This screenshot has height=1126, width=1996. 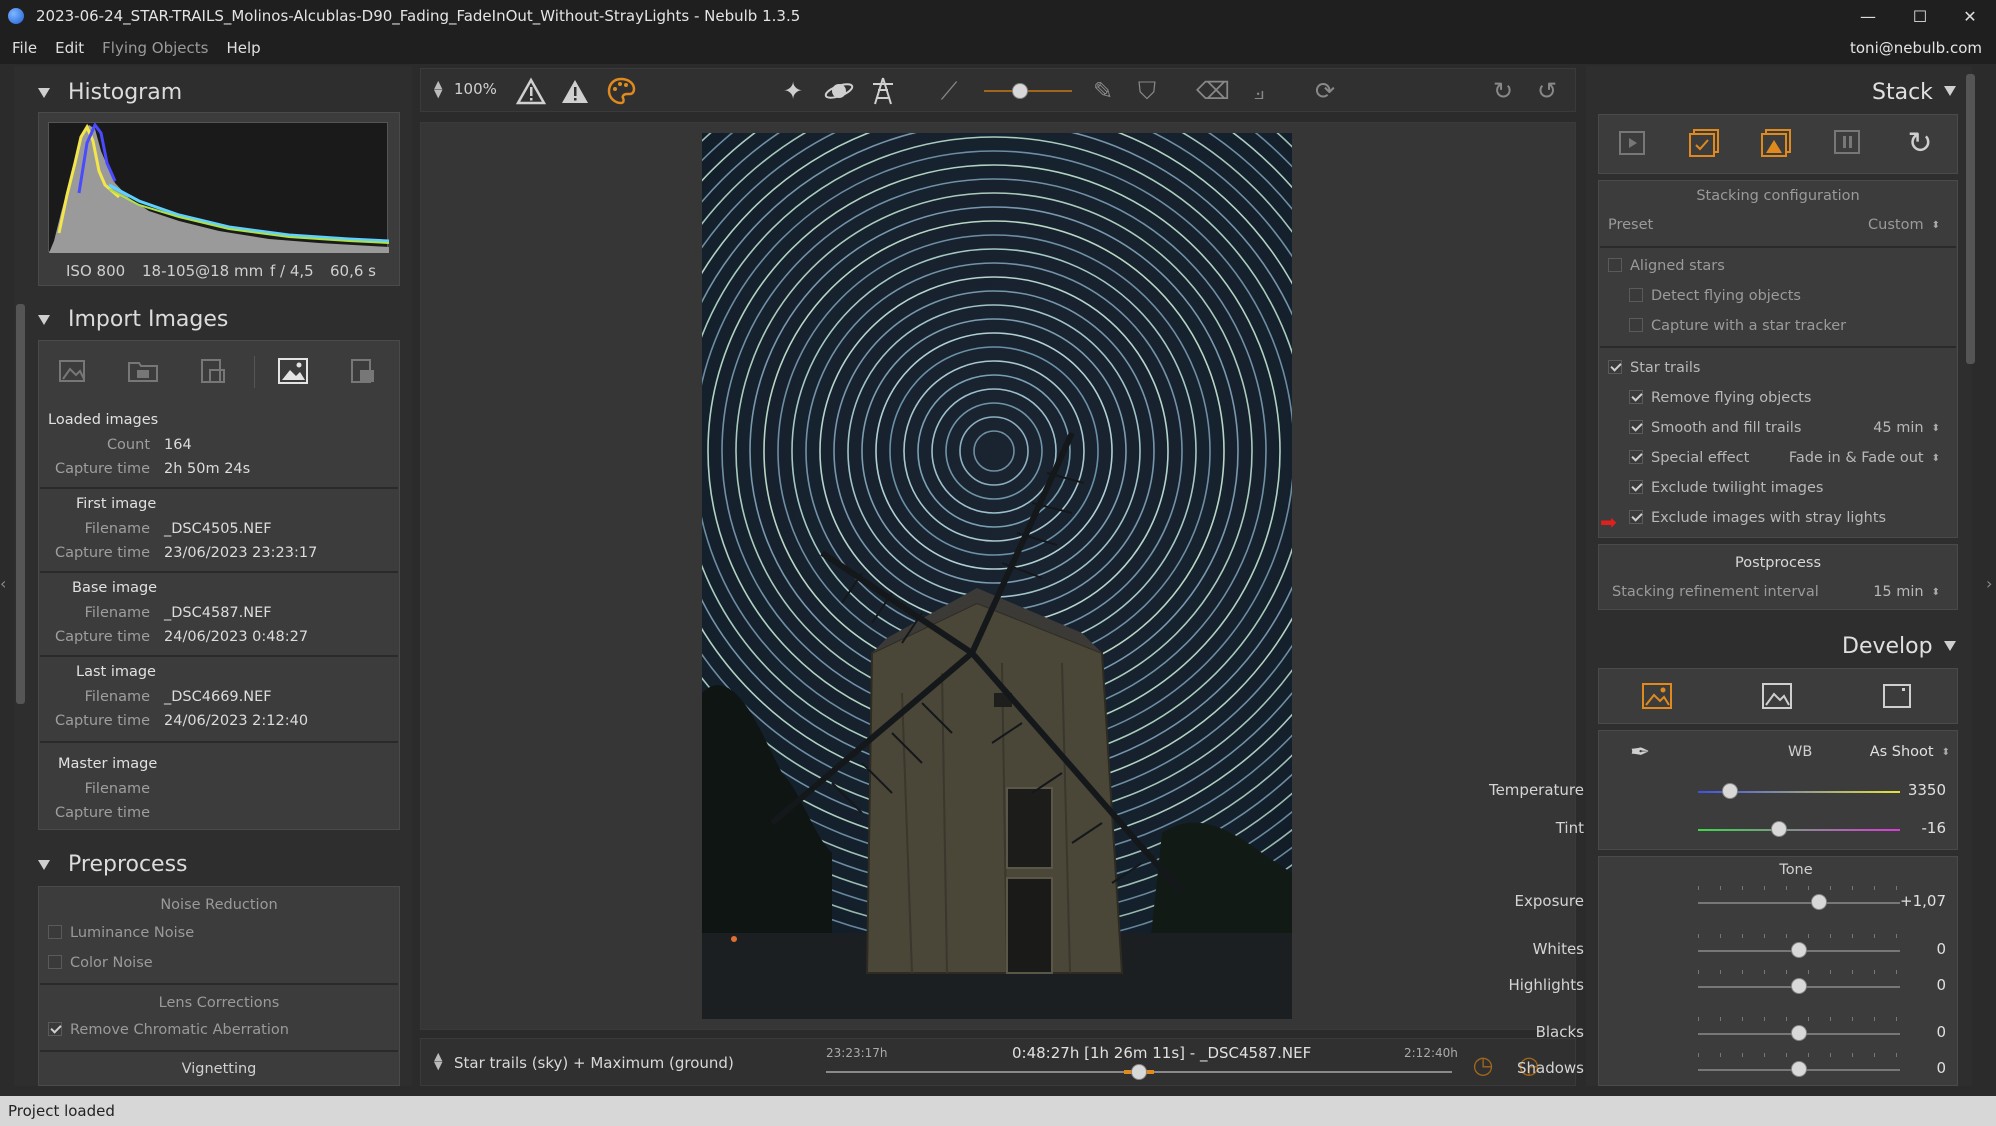 I want to click on shadows-value: 0, so click(x=1921, y=1068).